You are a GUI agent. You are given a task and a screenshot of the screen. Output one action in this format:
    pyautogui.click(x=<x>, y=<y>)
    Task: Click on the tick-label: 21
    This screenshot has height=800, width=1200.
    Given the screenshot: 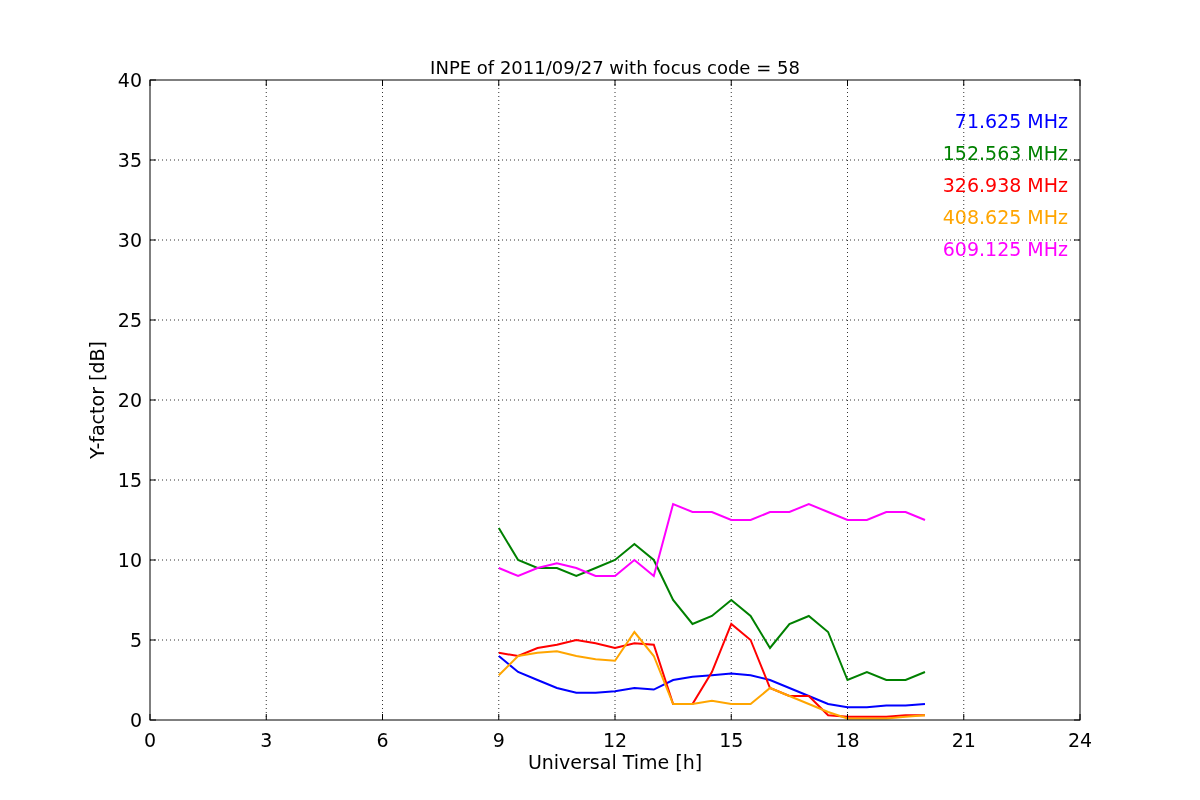 What is the action you would take?
    pyautogui.click(x=963, y=740)
    